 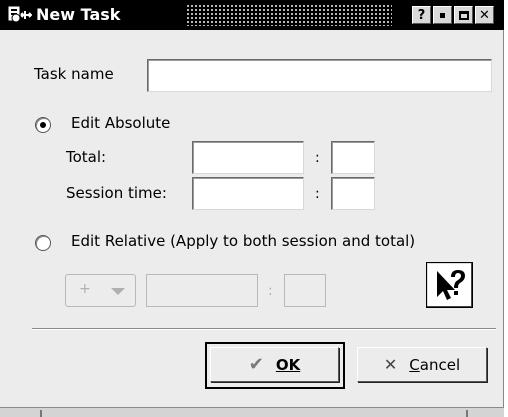 I want to click on title-help-button: ?, so click(x=421, y=15).